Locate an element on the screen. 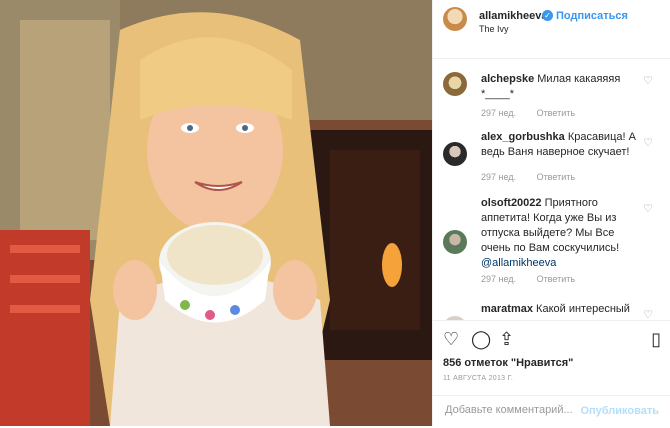  add-comment-bar: Опубликовать is located at coordinates (551, 411).